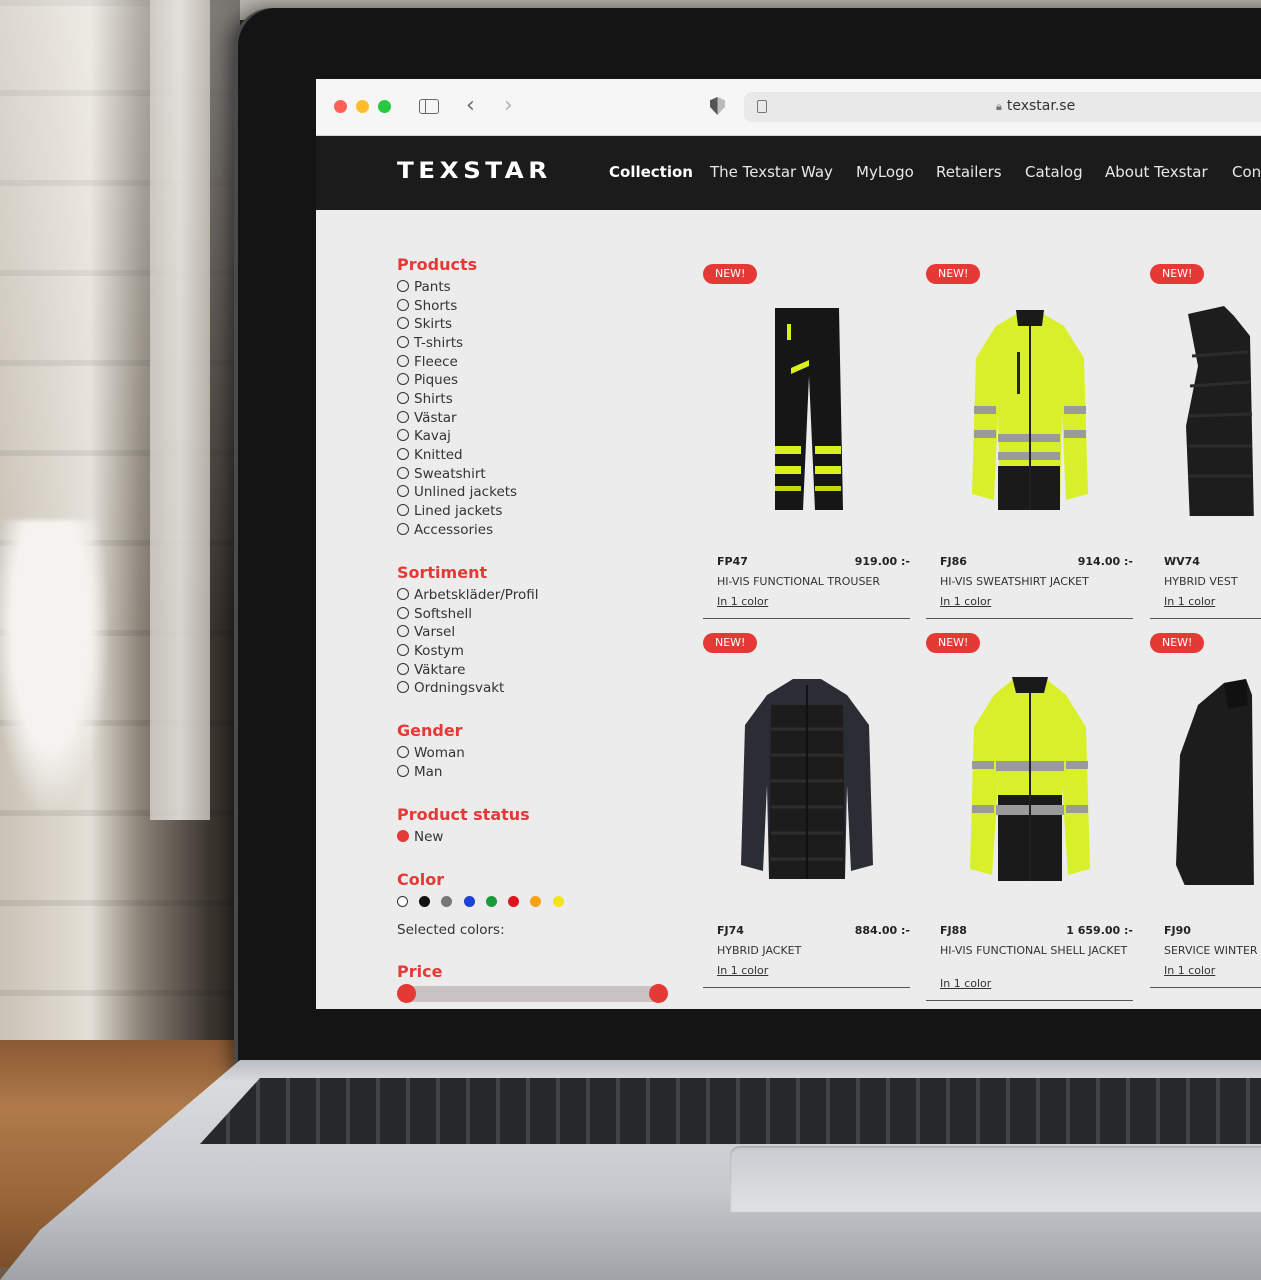 This screenshot has height=1280, width=1261. Describe the element at coordinates (427, 362) in the screenshot. I see `filter-option: Fleece` at that location.